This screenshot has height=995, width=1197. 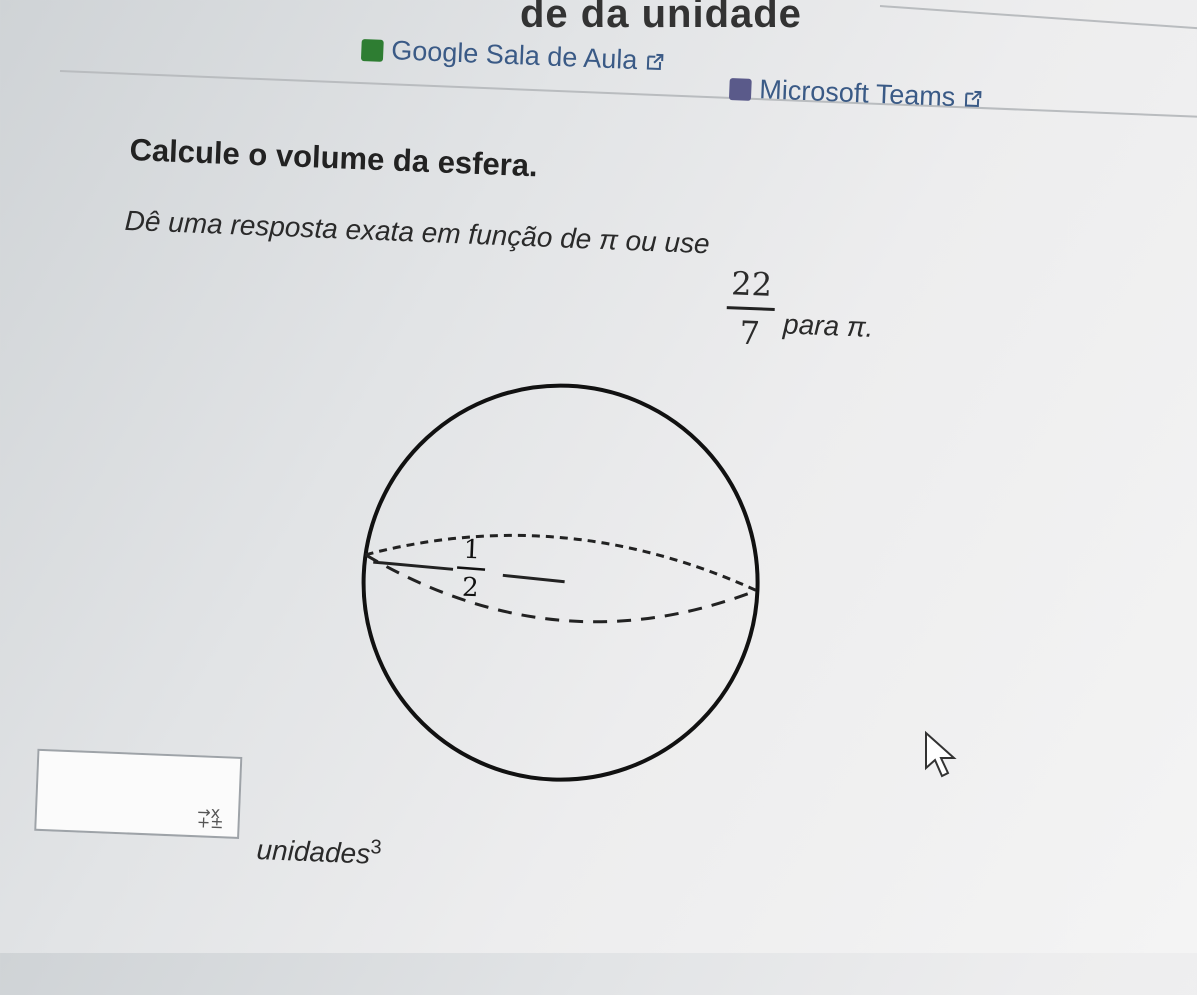 I want to click on fraction-numerator: 22, so click(x=751, y=284).